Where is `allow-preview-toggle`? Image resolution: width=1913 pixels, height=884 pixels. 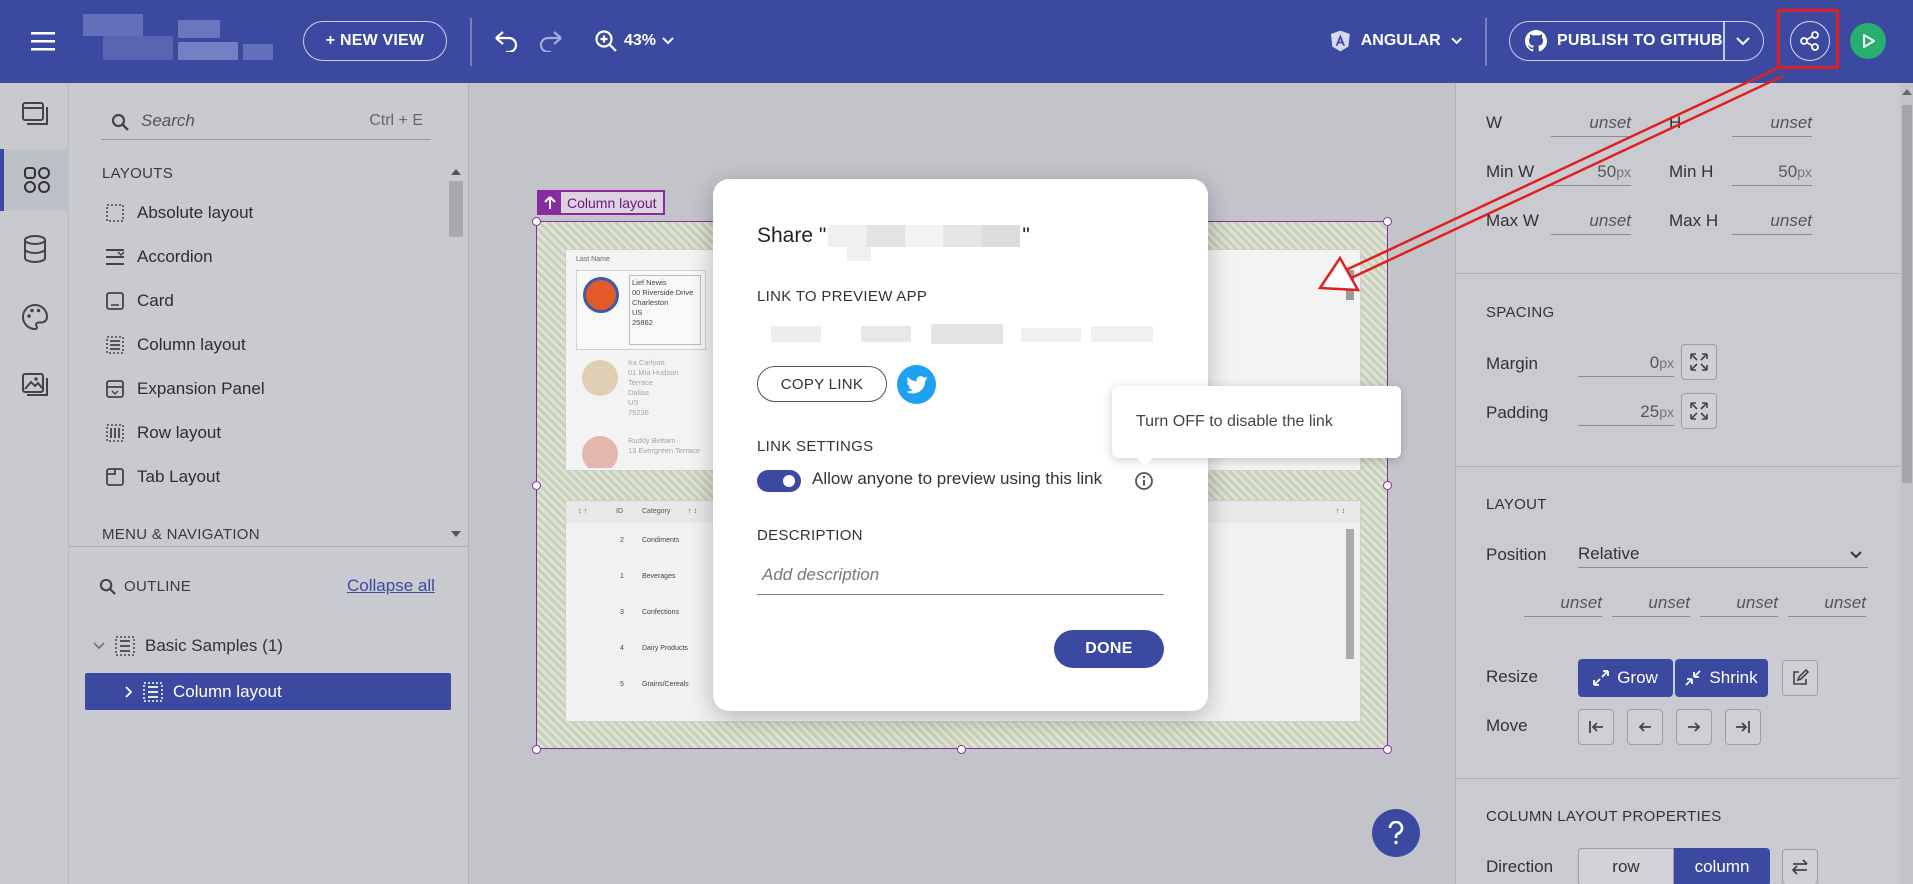
allow-preview-toggle is located at coordinates (779, 481).